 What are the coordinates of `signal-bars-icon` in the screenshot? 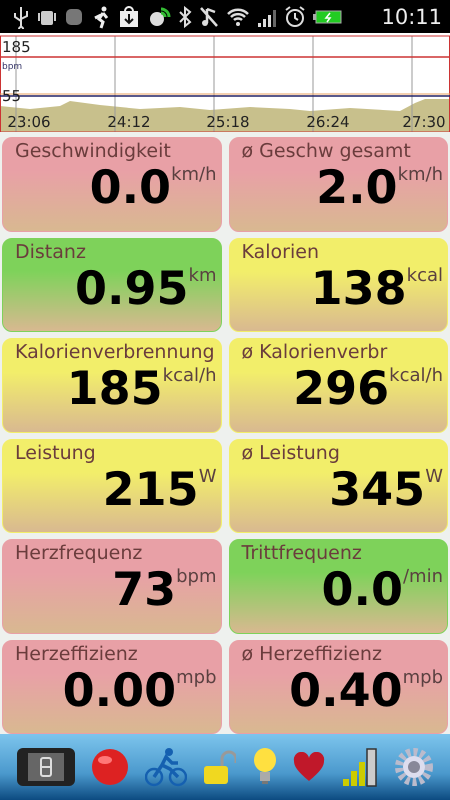 It's located at (359, 767).